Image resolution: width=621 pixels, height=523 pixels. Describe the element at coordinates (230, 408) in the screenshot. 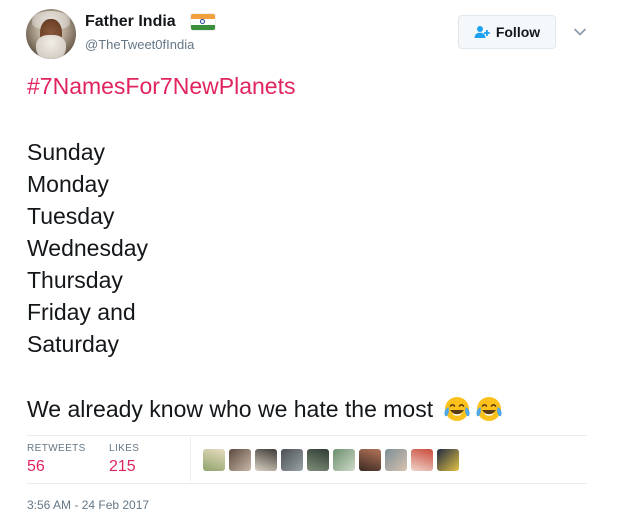

I see `tweet-closing-text: We already know who we hate the most` at that location.